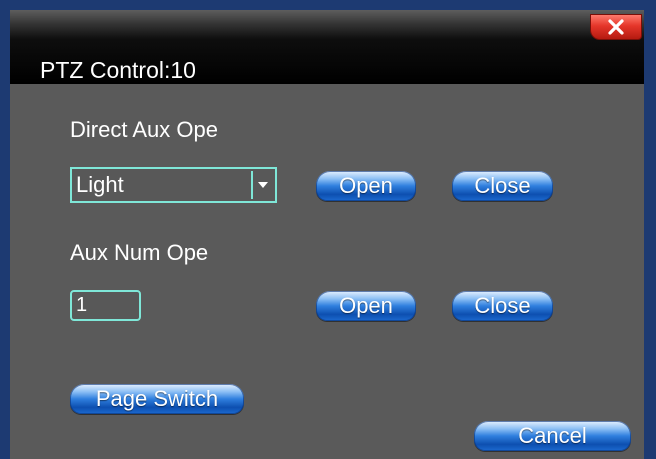 The image size is (656, 459). Describe the element at coordinates (262, 185) in the screenshot. I see `chevron-down-icon` at that location.